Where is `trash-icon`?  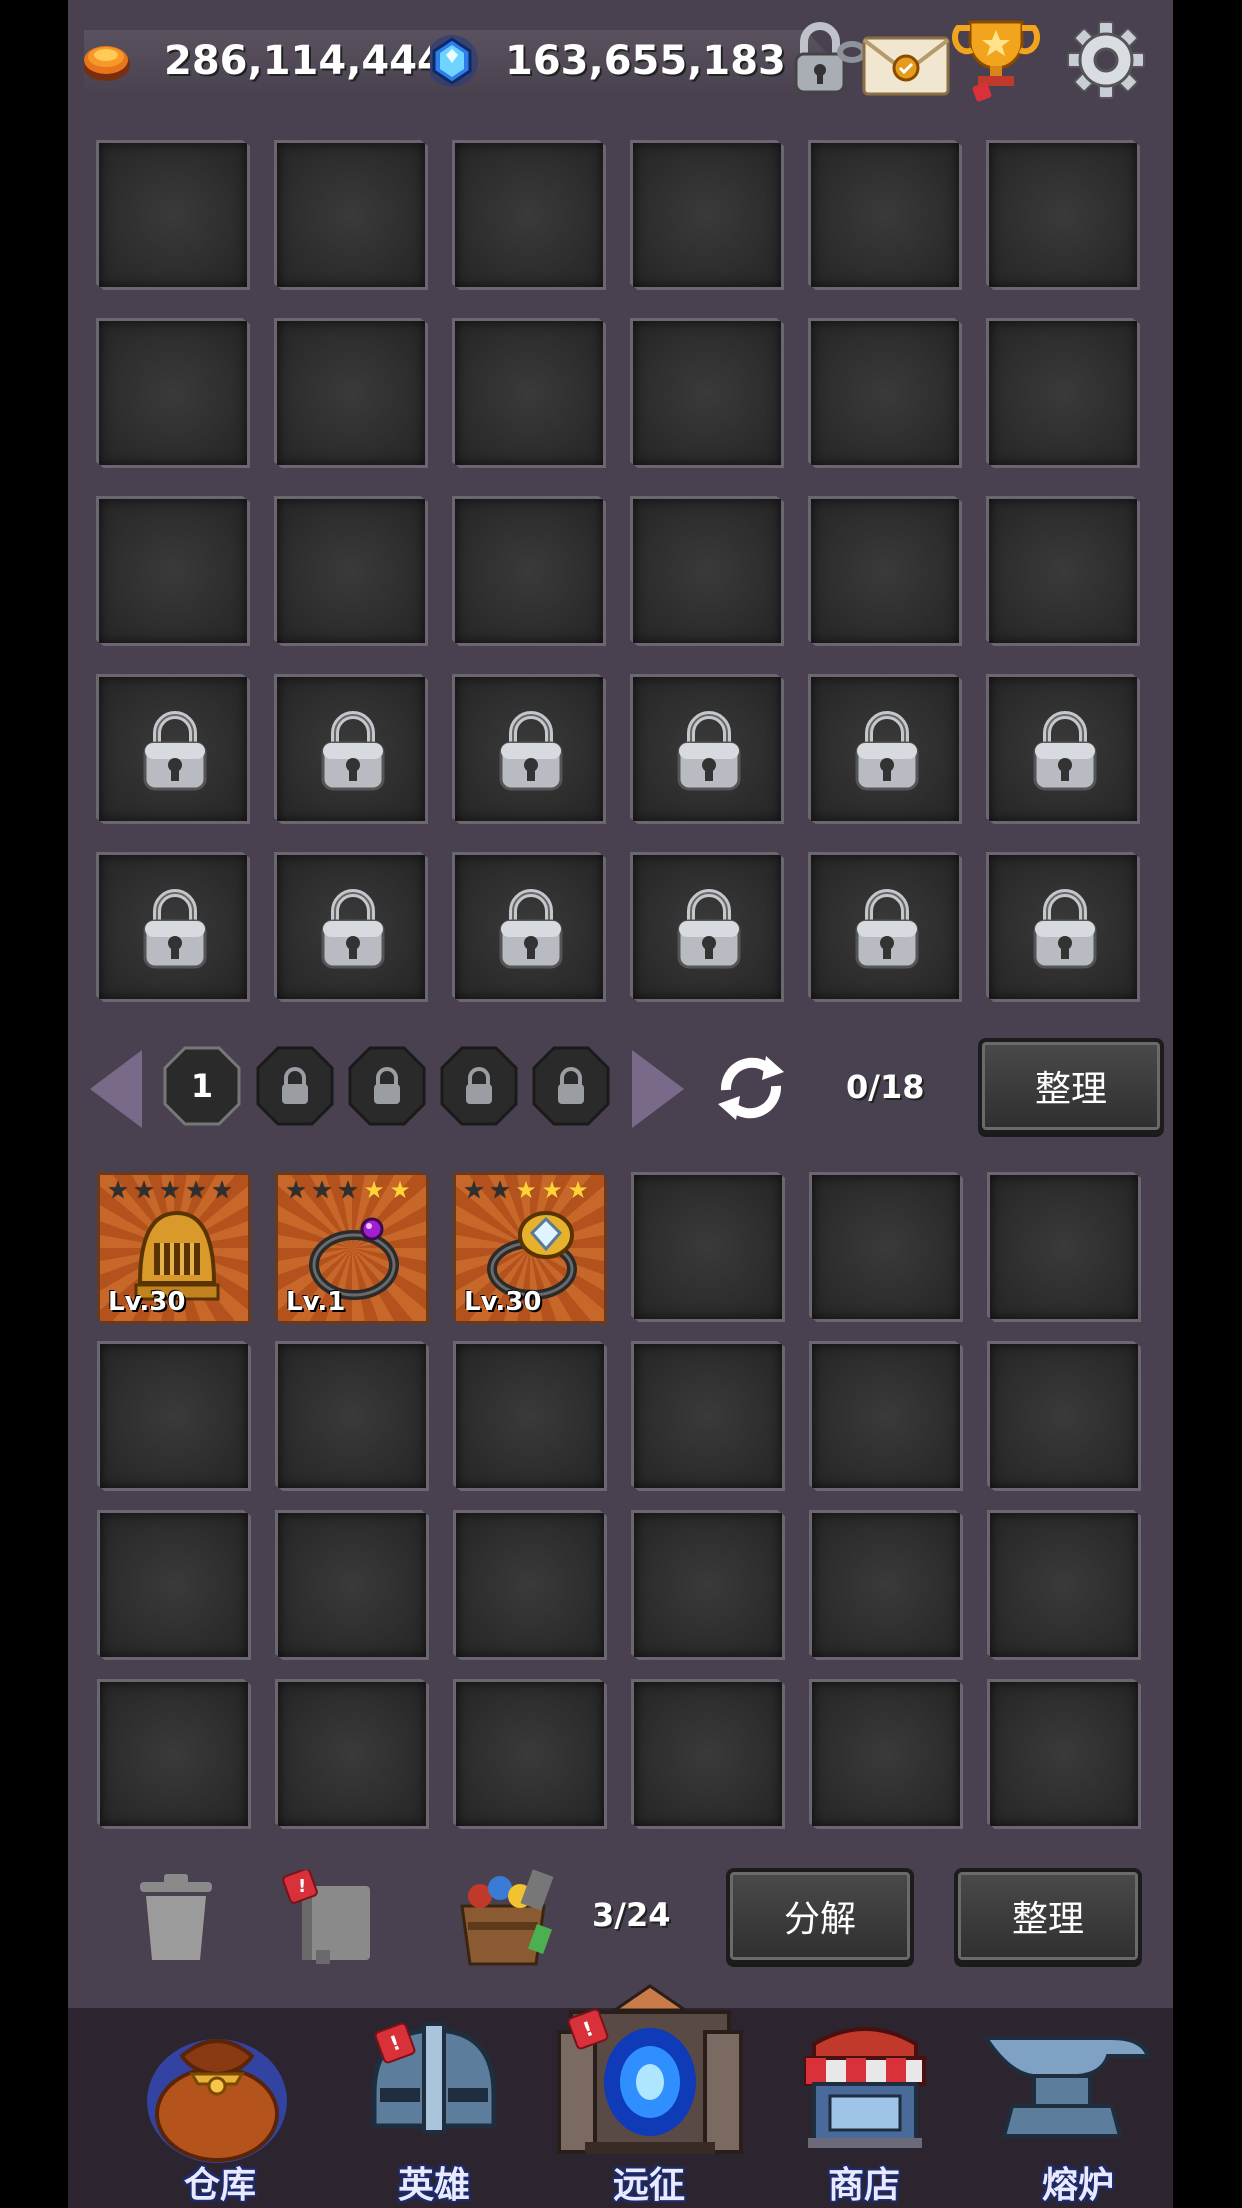
trash-icon is located at coordinates (176, 1919).